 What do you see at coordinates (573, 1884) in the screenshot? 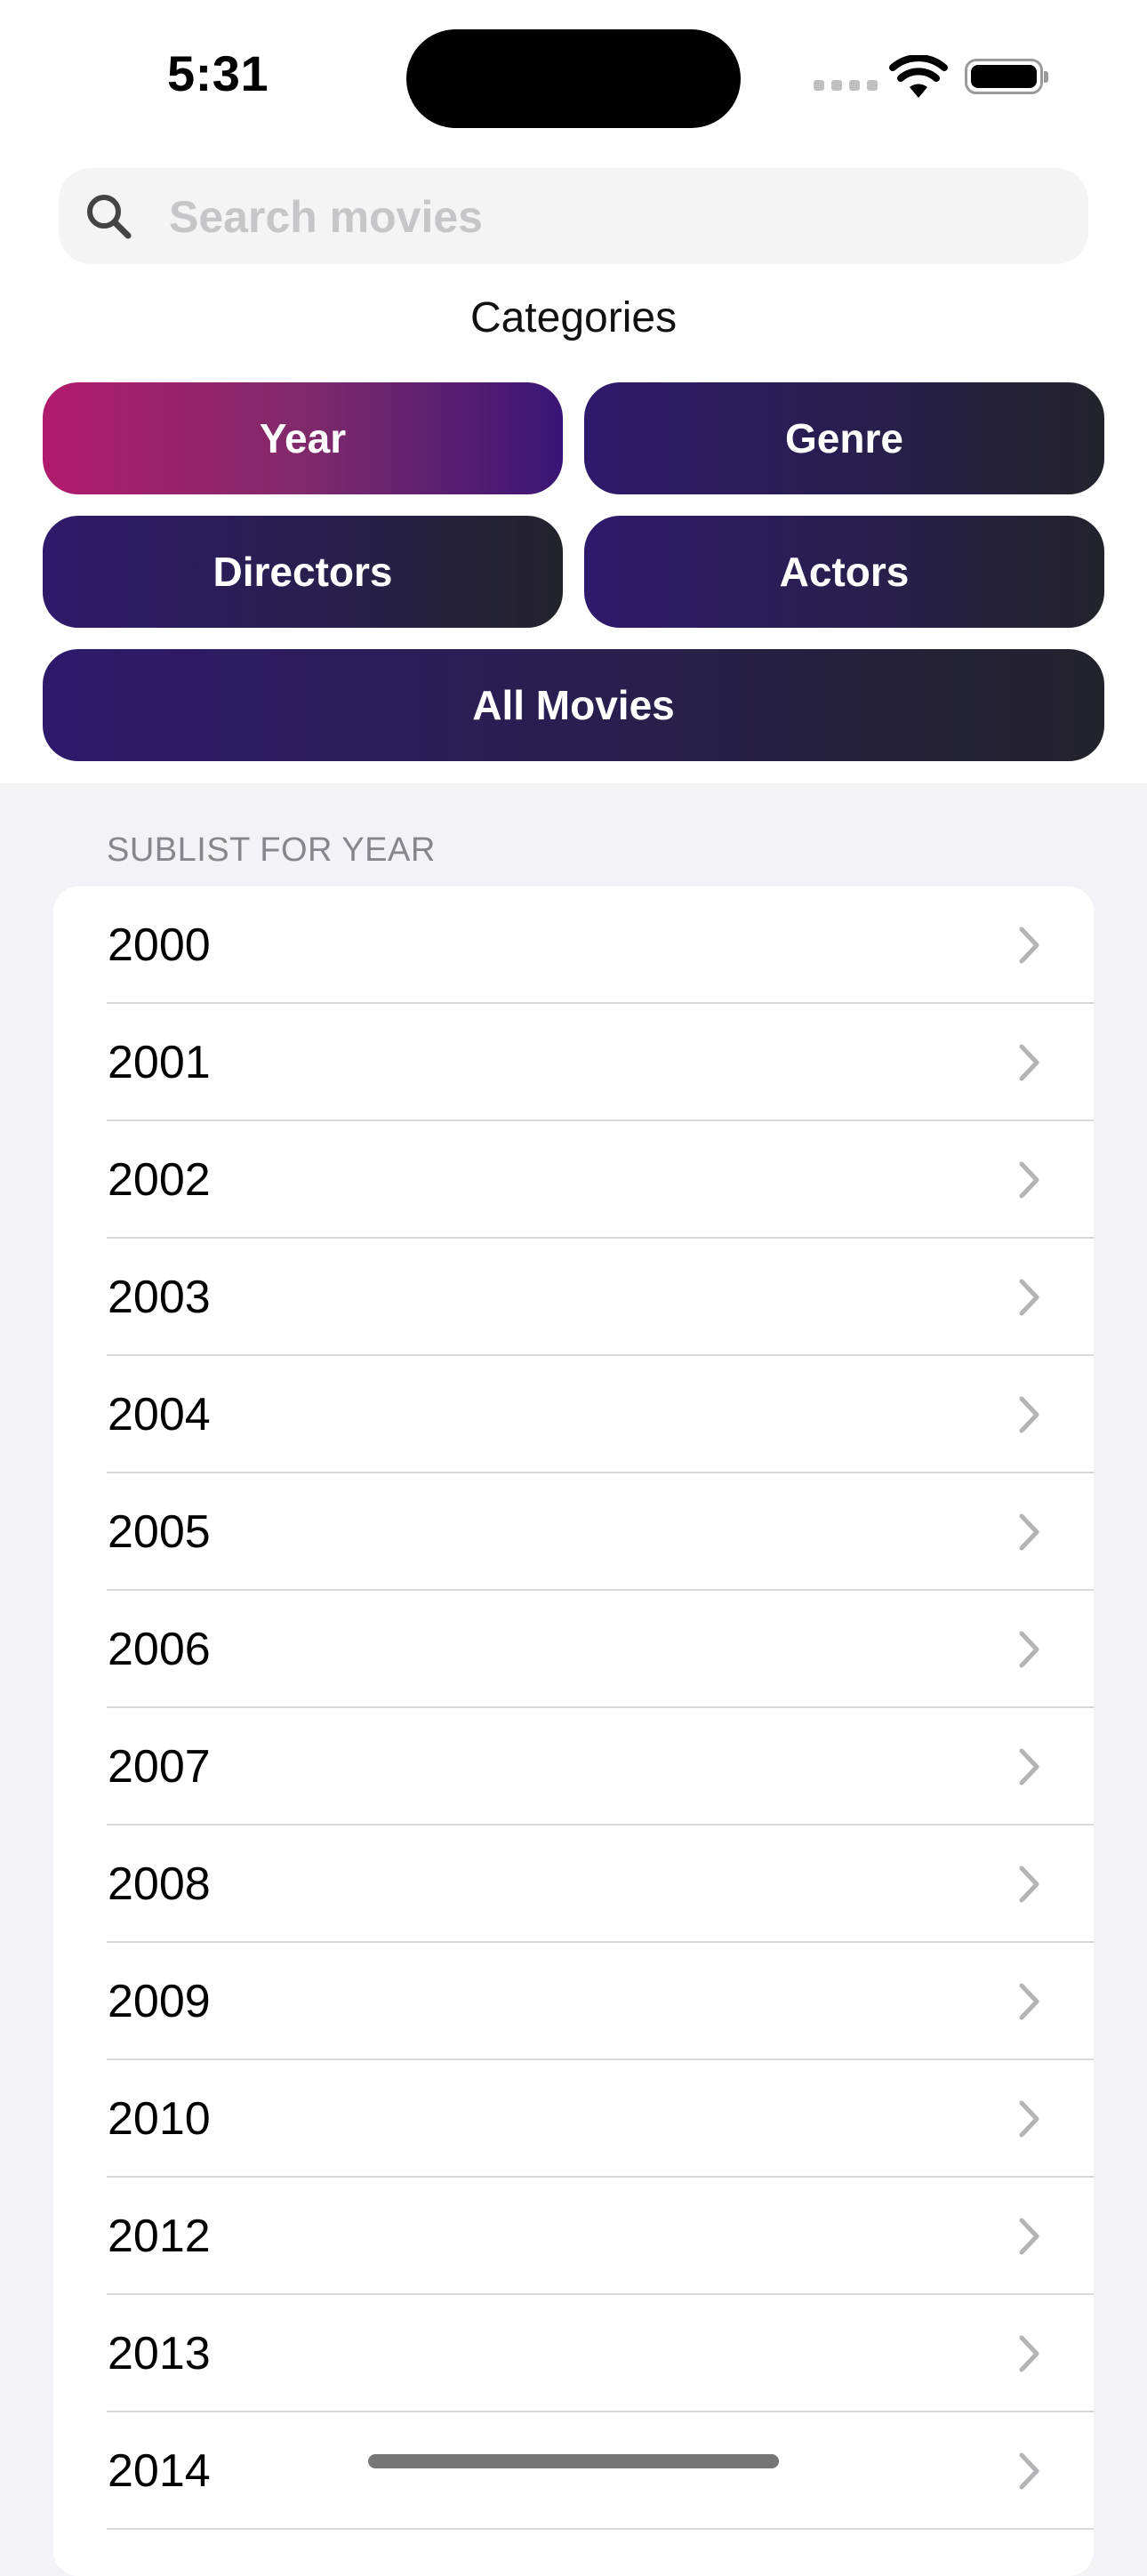
I see `list-item: 2008` at bounding box center [573, 1884].